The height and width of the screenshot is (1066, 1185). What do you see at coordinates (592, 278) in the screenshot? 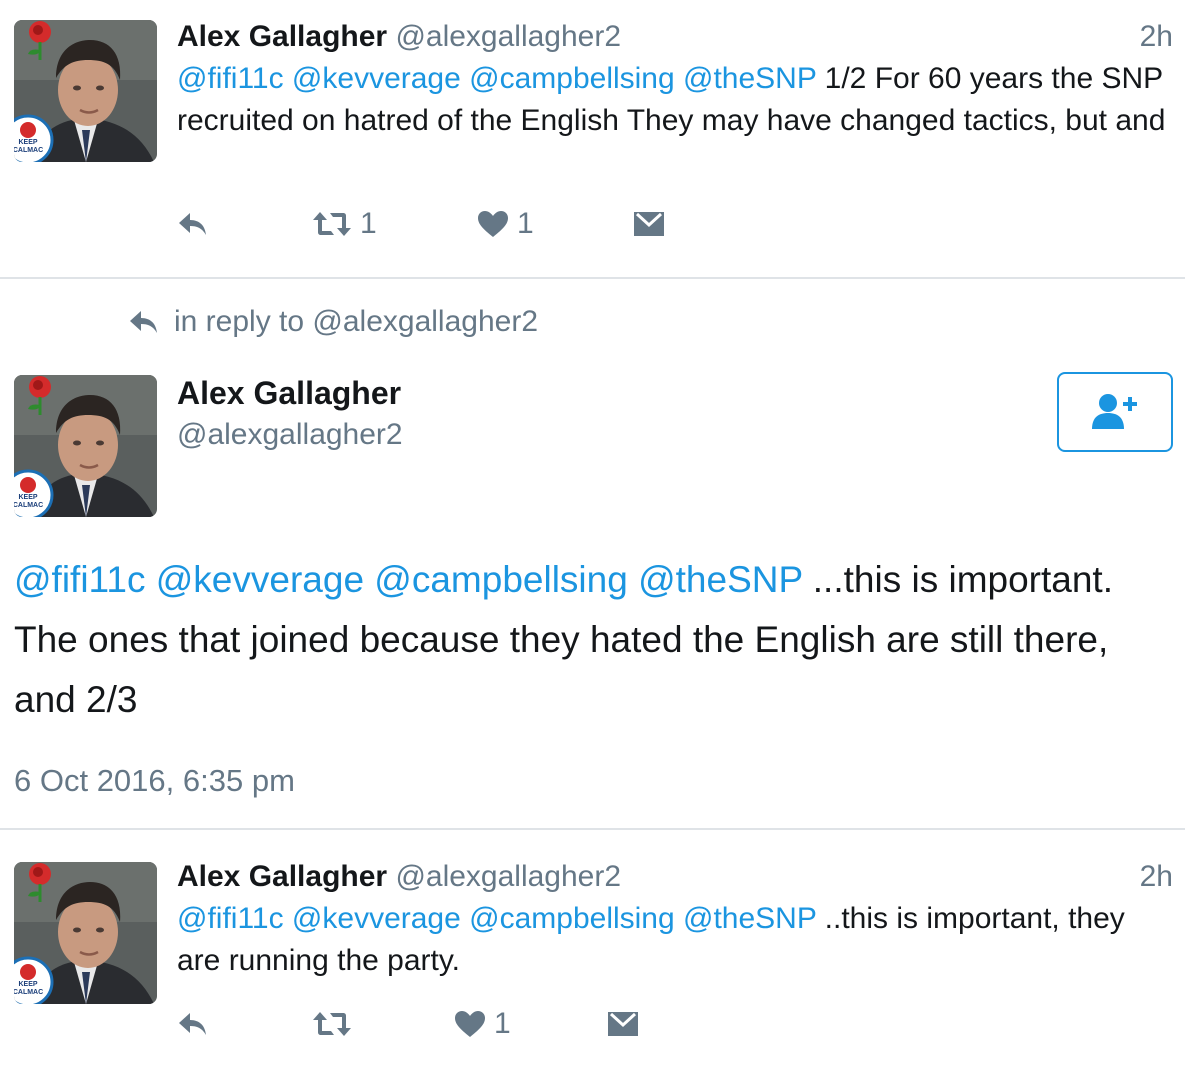
I see `divider` at bounding box center [592, 278].